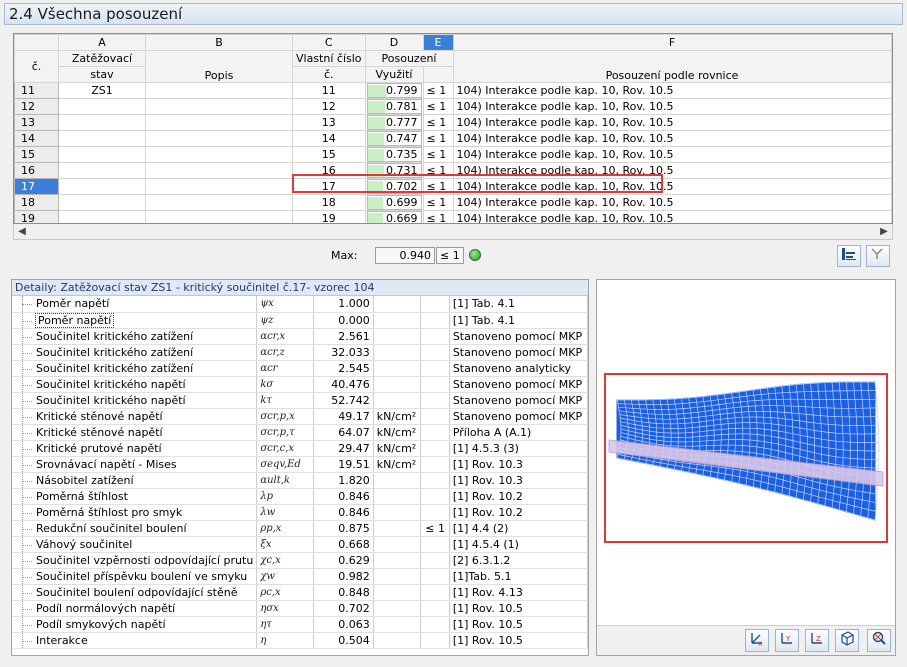  I want to click on cell-load-case: ZS1, so click(102, 90).